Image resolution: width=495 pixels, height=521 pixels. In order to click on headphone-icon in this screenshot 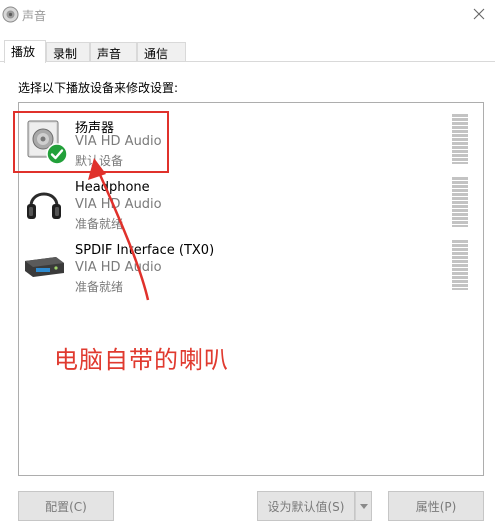, I will do `click(44, 202)`.